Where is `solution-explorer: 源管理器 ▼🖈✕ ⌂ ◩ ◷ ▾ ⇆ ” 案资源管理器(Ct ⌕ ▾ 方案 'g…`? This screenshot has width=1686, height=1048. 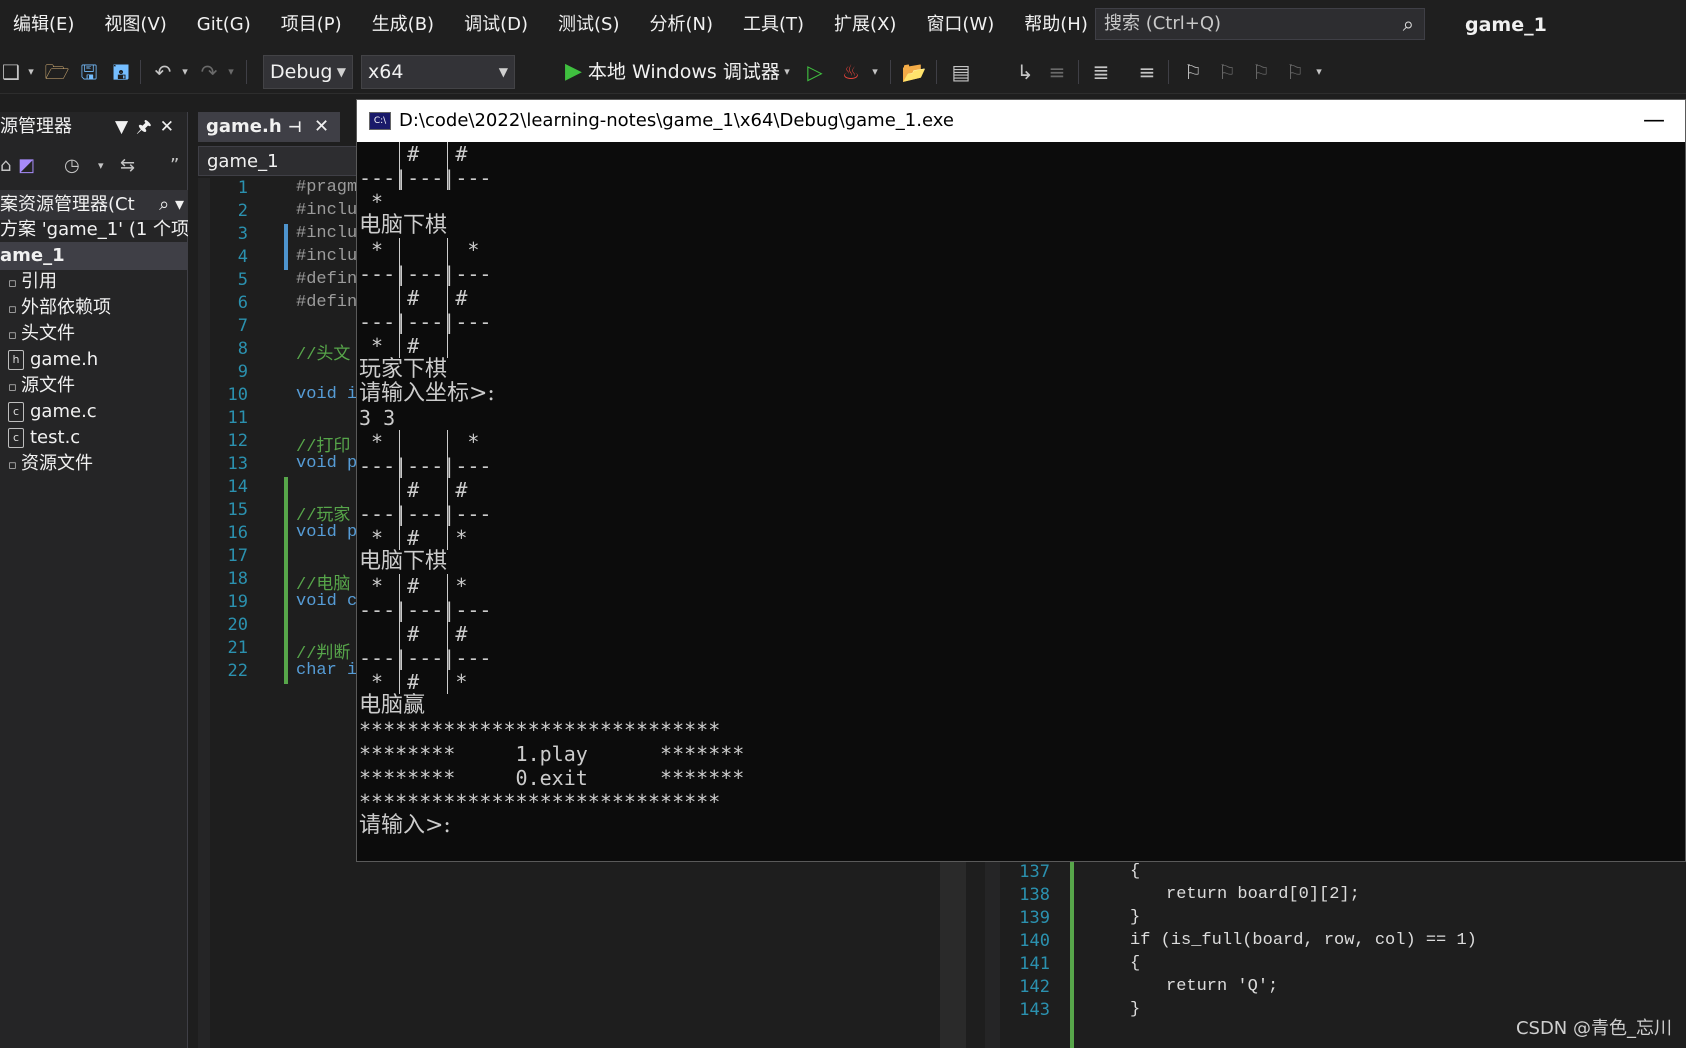
solution-explorer: 源管理器 ▼🖈✕ ⌂ ◩ ◷ ▾ ⇆ ” 案资源管理器(Ct ⌕ ▾ 方案 'g… is located at coordinates (94, 580).